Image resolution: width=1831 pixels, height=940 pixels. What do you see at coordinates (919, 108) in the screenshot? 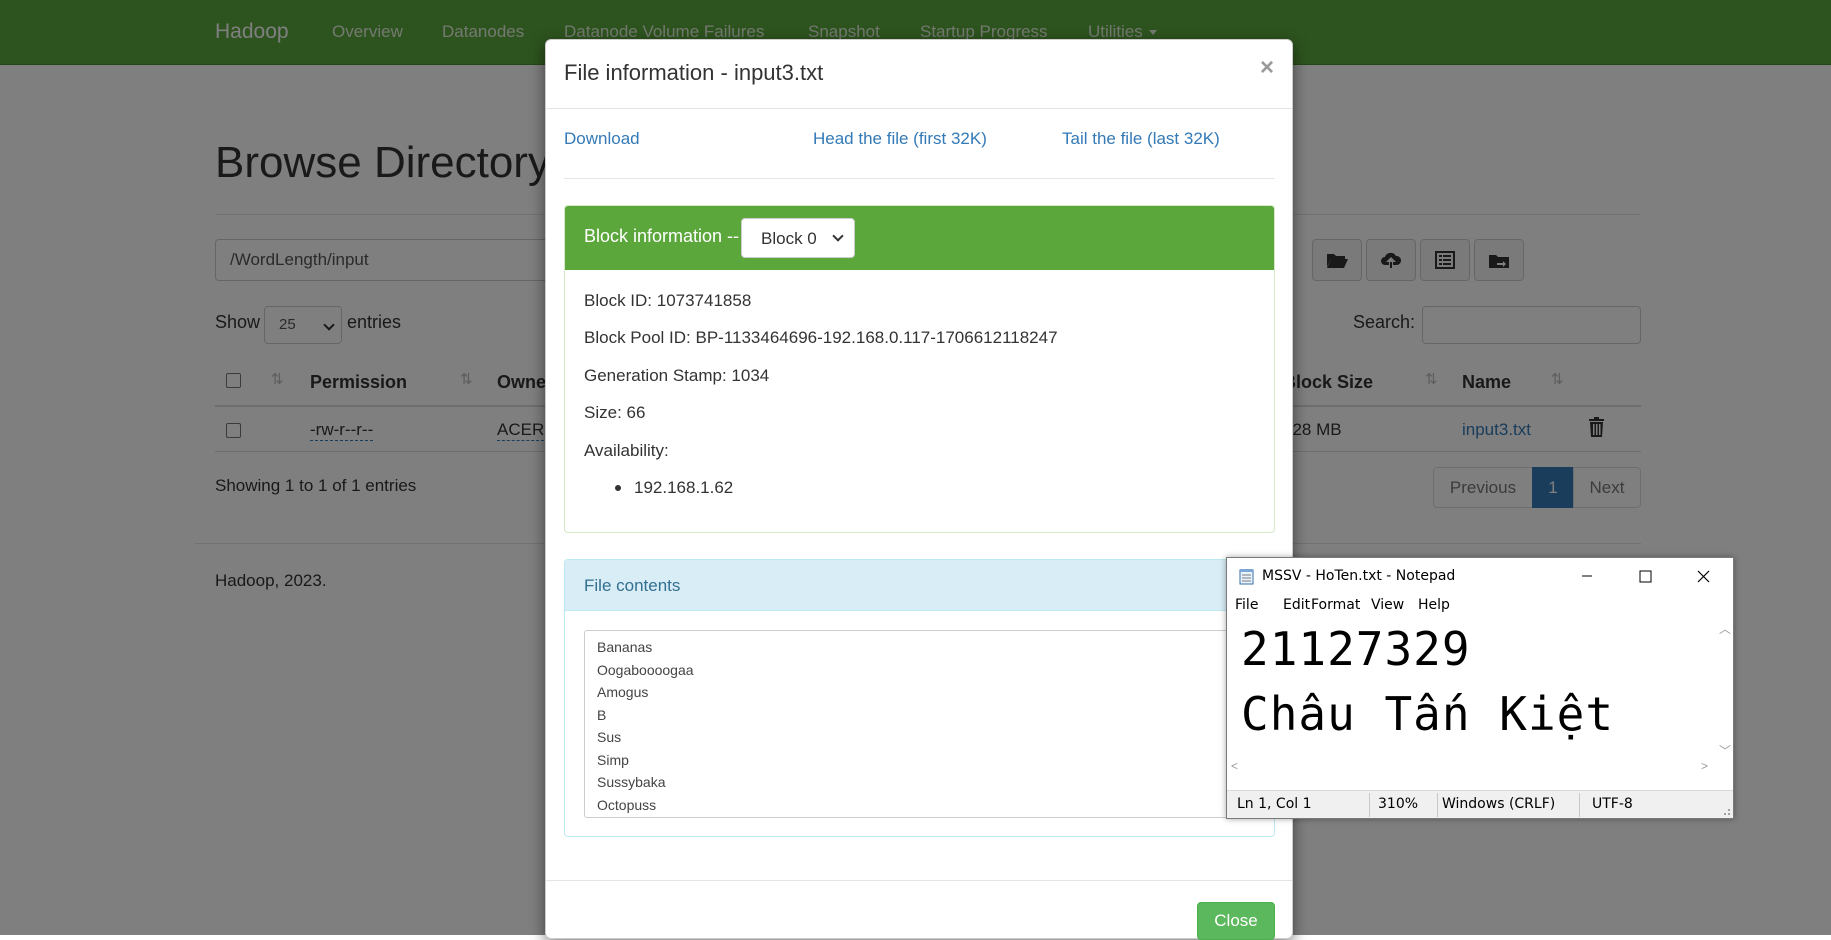
I see `modal-header-divider` at bounding box center [919, 108].